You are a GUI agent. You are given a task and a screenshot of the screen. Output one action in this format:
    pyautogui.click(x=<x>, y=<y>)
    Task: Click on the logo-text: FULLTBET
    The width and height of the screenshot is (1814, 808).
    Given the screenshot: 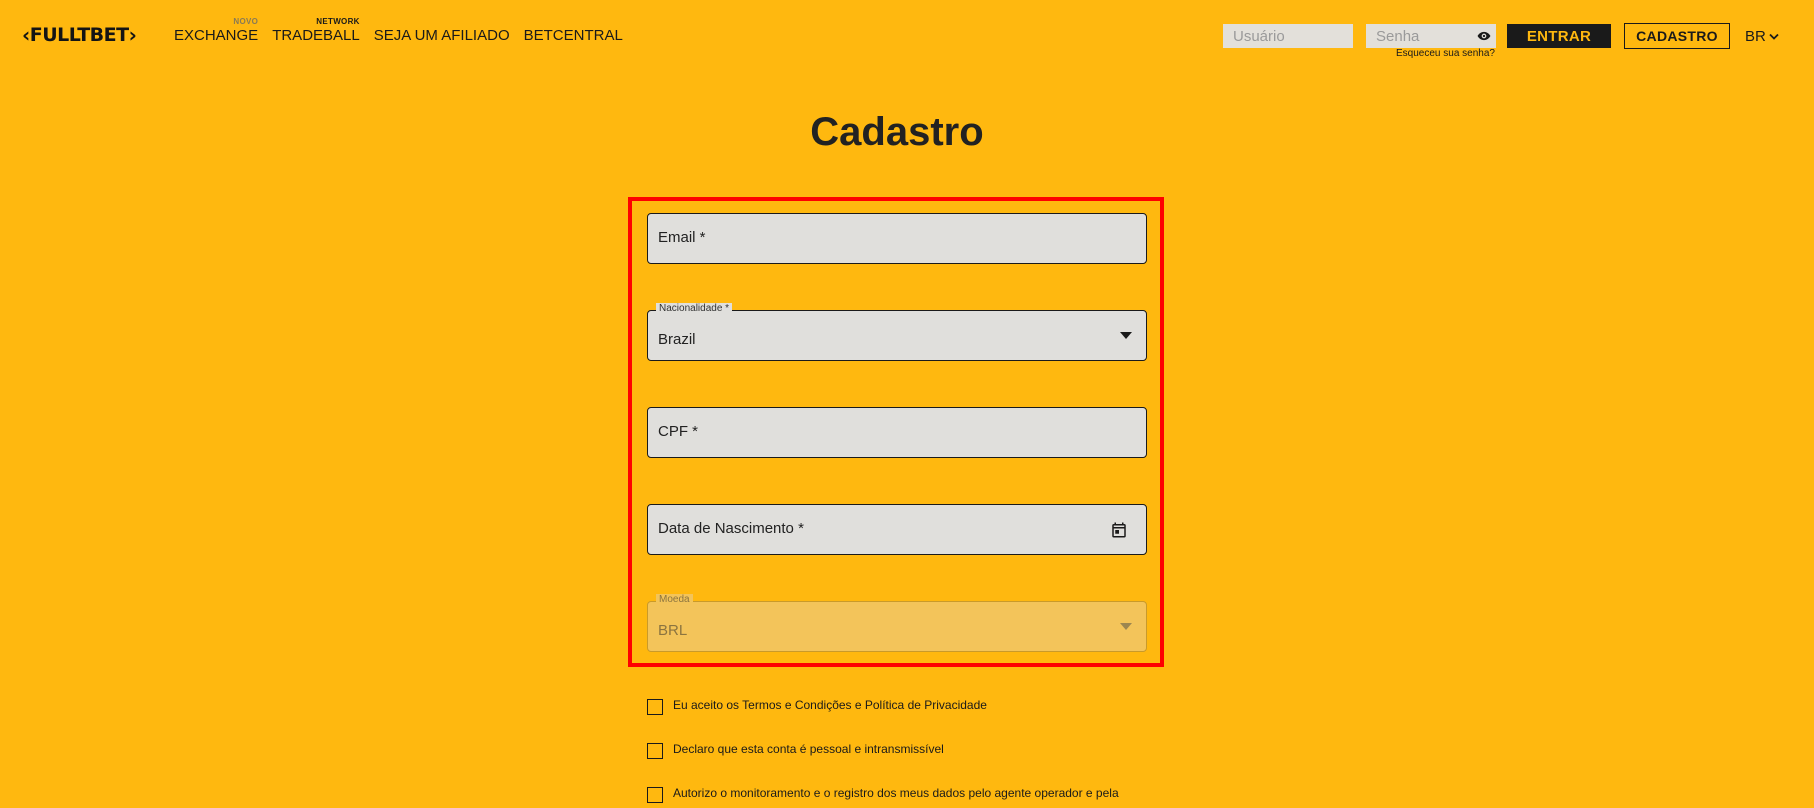 What is the action you would take?
    pyautogui.click(x=79, y=35)
    